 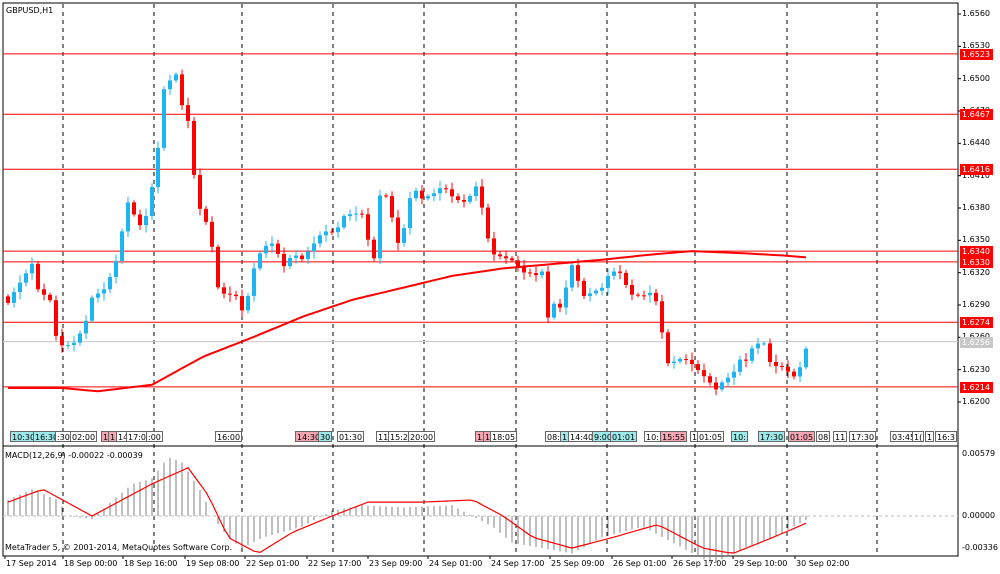 What do you see at coordinates (840, 436) in the screenshot?
I see `event-tag: 11` at bounding box center [840, 436].